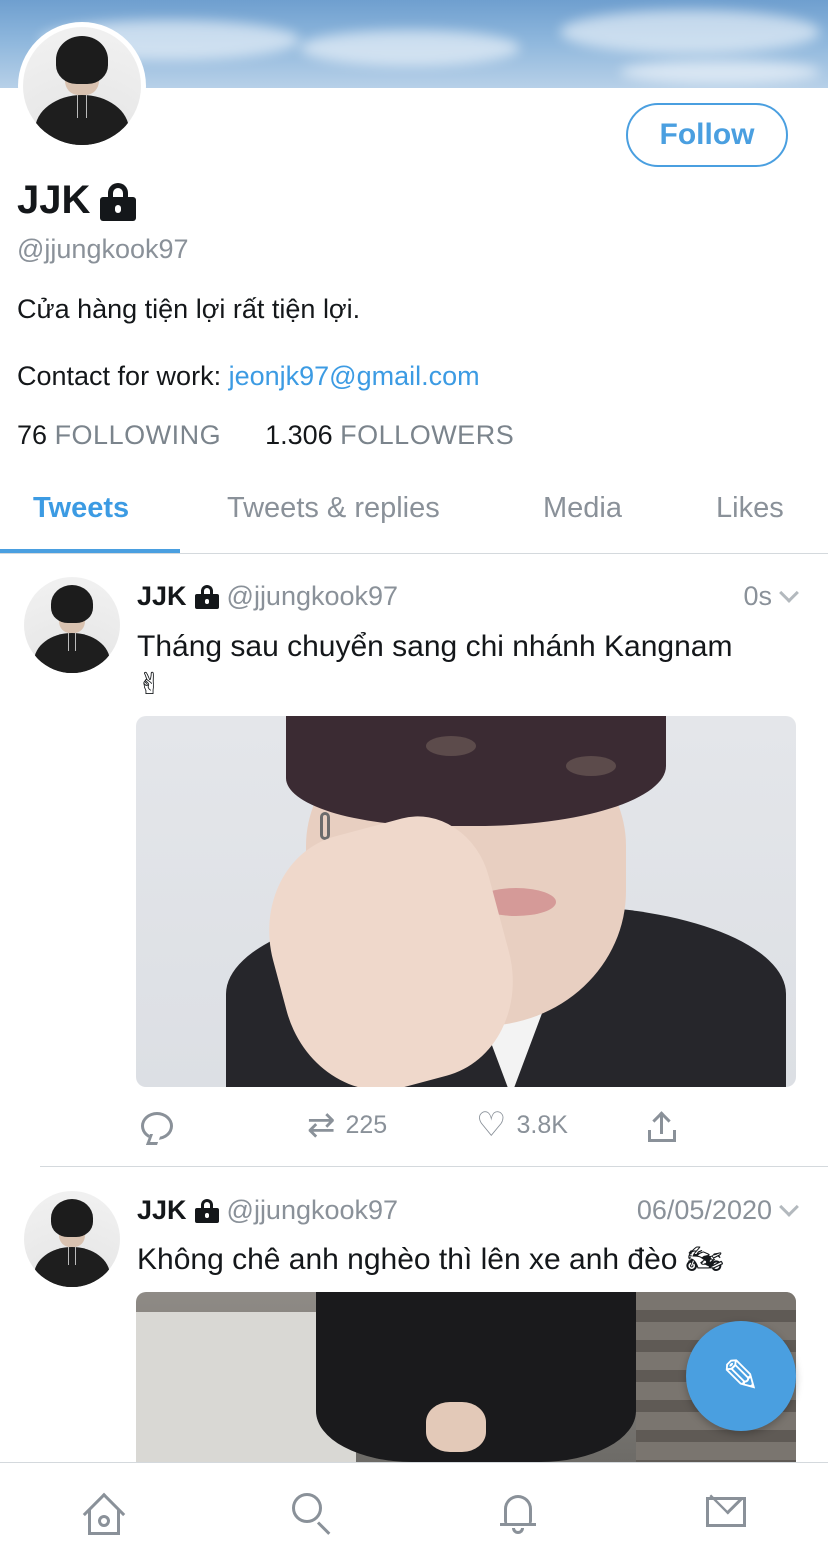  Describe the element at coordinates (333, 508) in the screenshot. I see `tab-tweets-replies: Tweets & replies` at that location.